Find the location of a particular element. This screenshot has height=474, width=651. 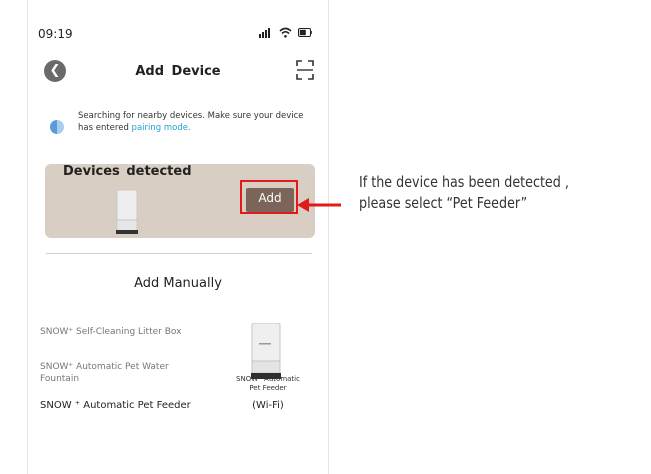

searching-spinner-icon is located at coordinates (57, 127).